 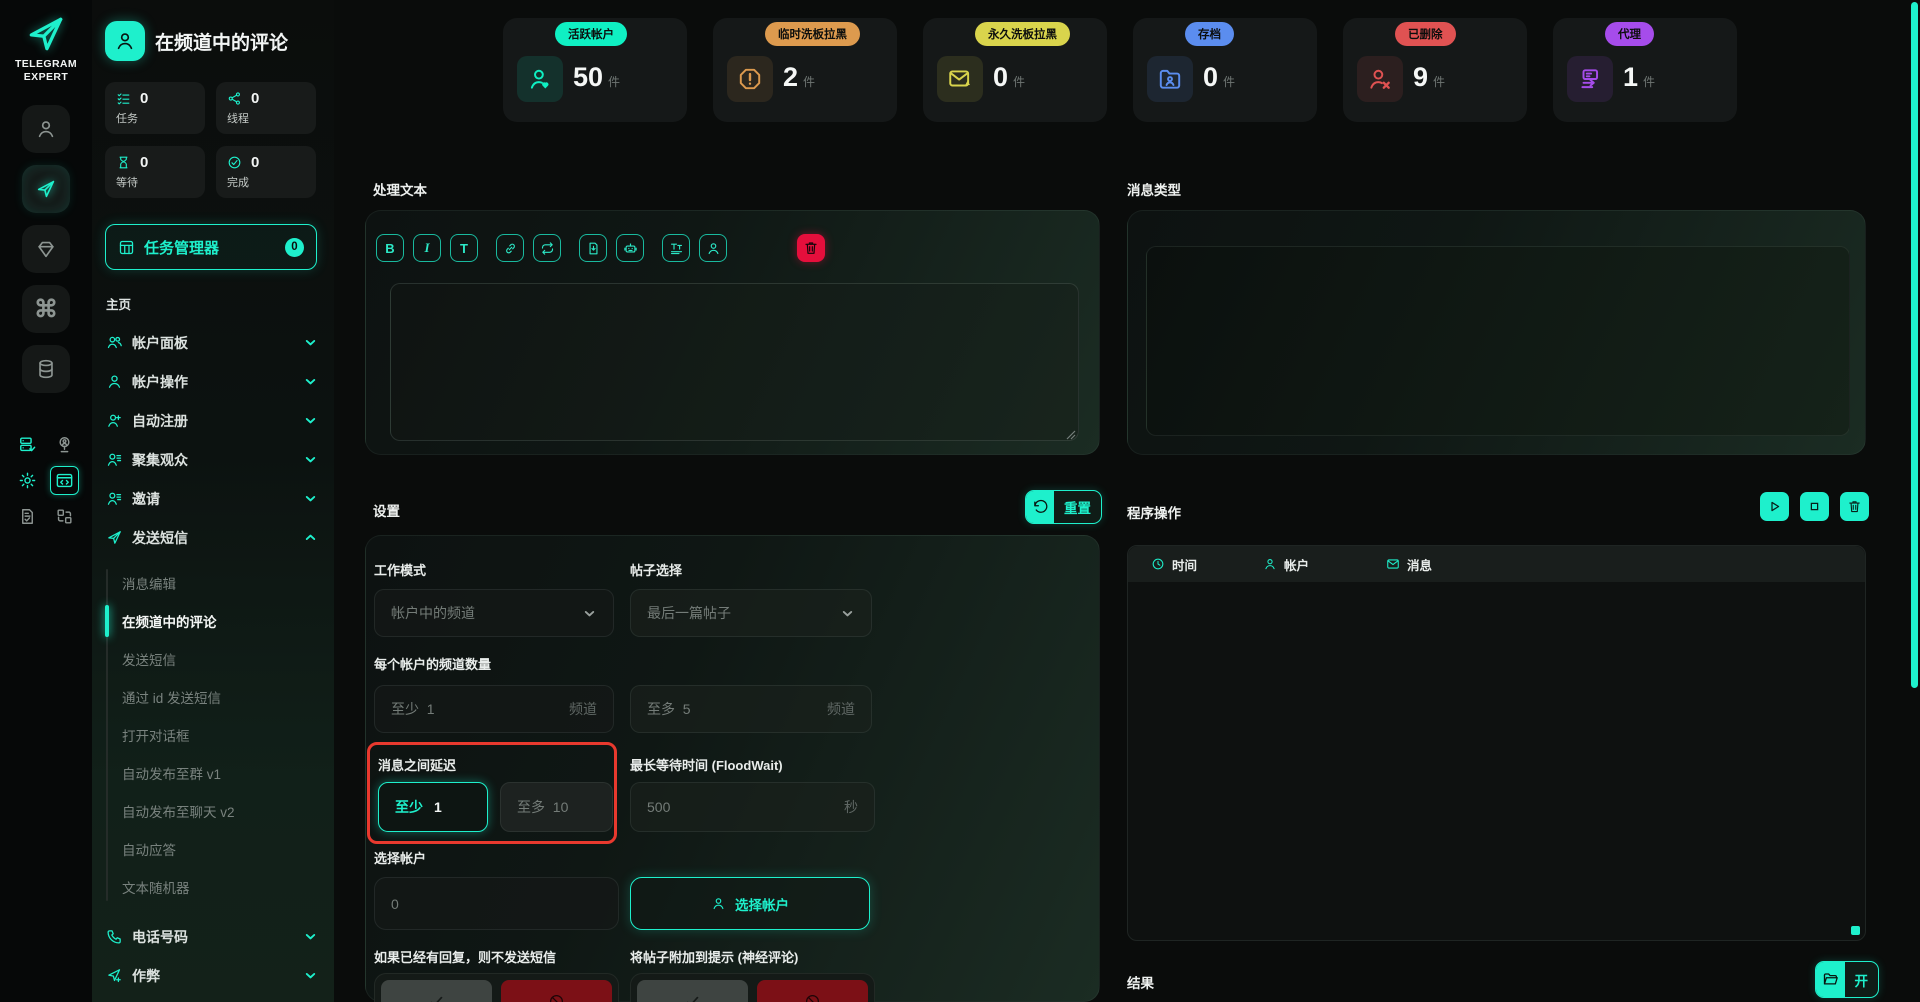 What do you see at coordinates (400, 190) in the screenshot?
I see `editor-title: 处理文本` at bounding box center [400, 190].